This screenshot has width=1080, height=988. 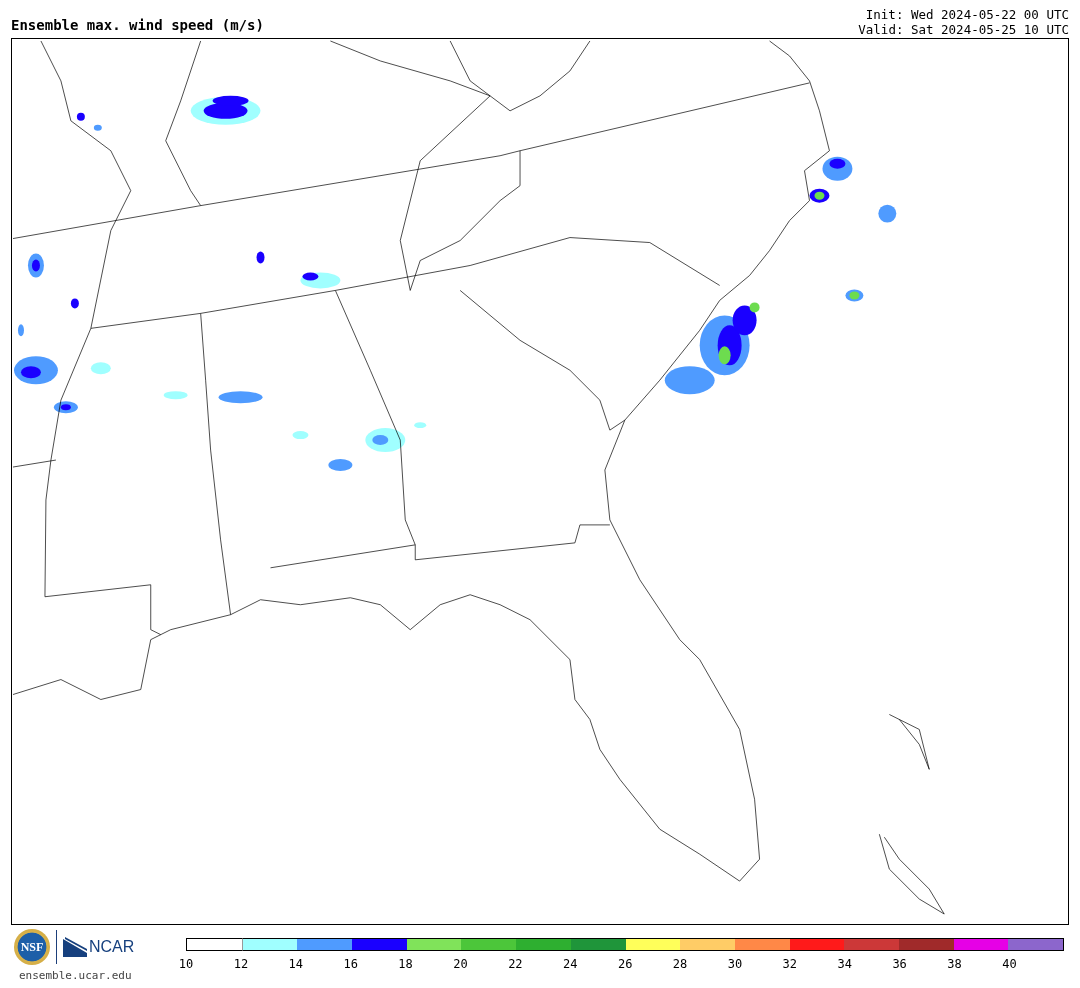 I want to click on scale-tick-label: 30, so click(x=735, y=964).